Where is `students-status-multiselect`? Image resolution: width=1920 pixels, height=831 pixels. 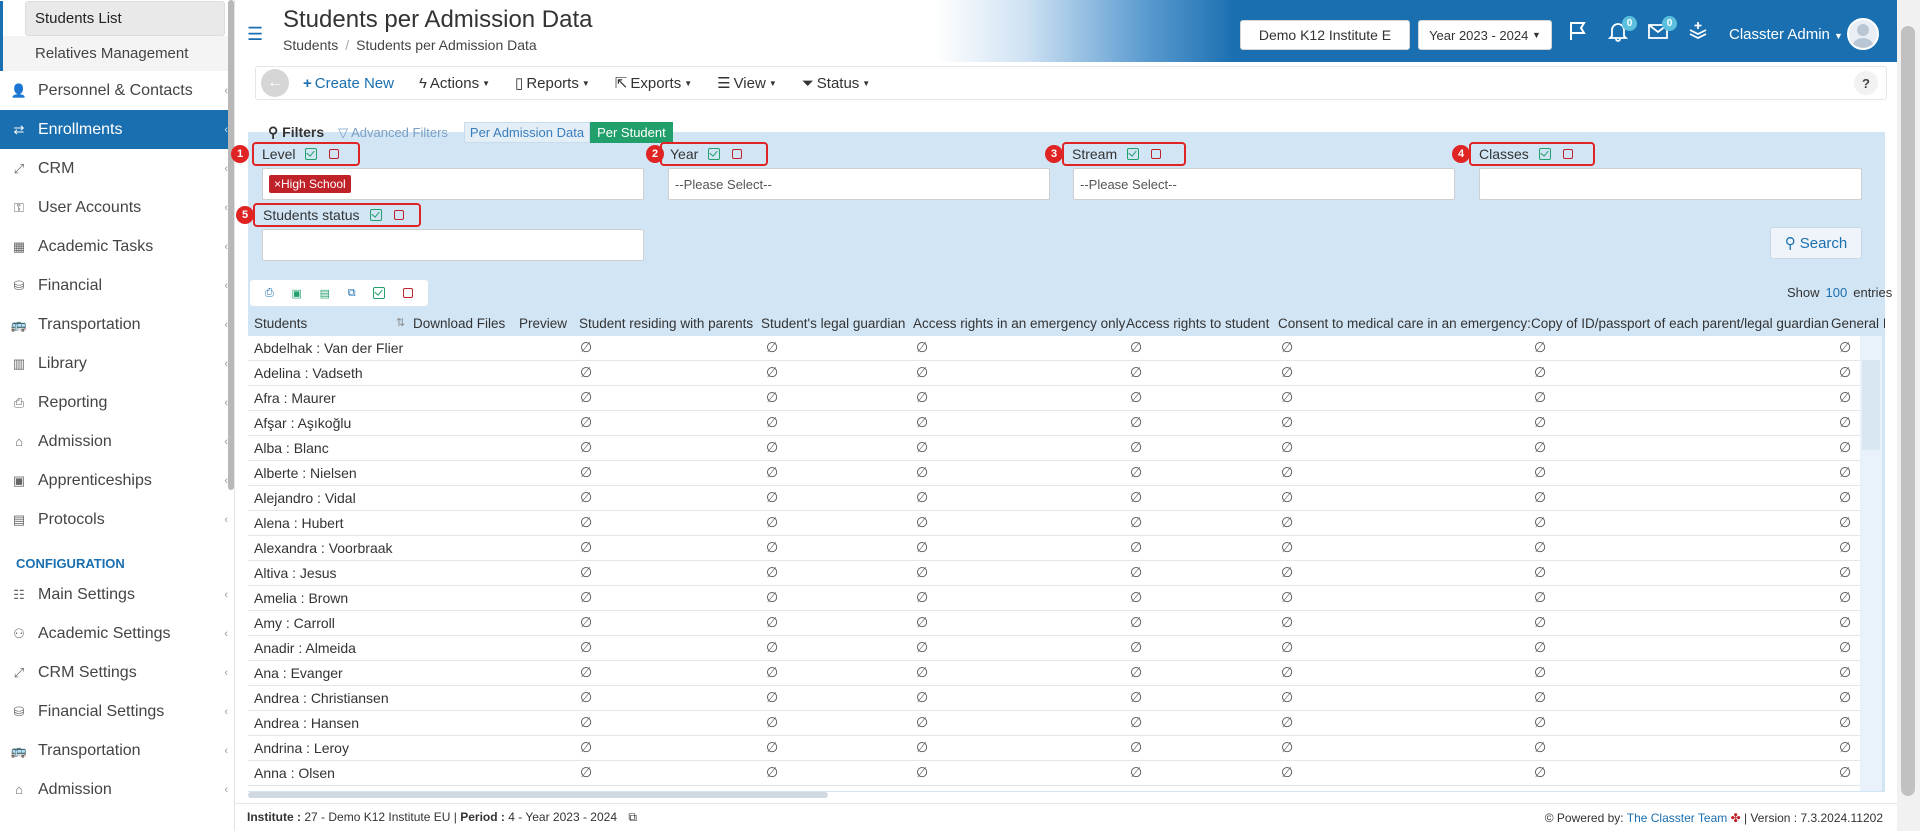 students-status-multiselect is located at coordinates (453, 245).